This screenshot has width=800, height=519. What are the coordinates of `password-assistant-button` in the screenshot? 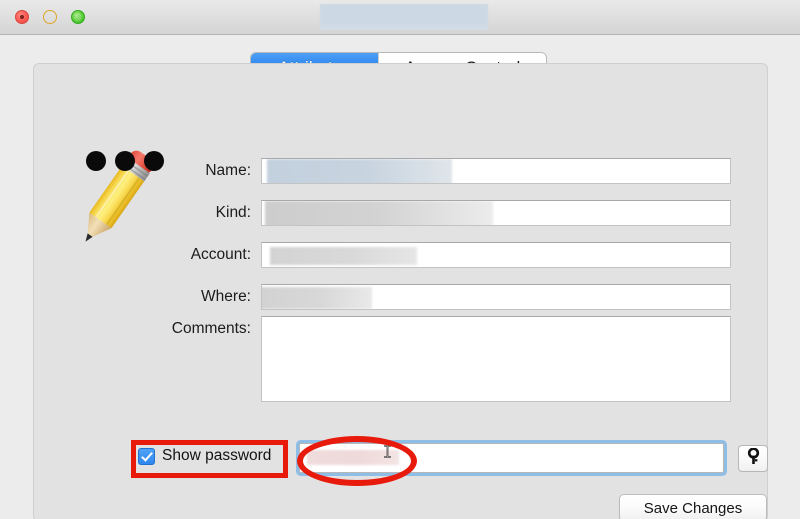 It's located at (753, 458).